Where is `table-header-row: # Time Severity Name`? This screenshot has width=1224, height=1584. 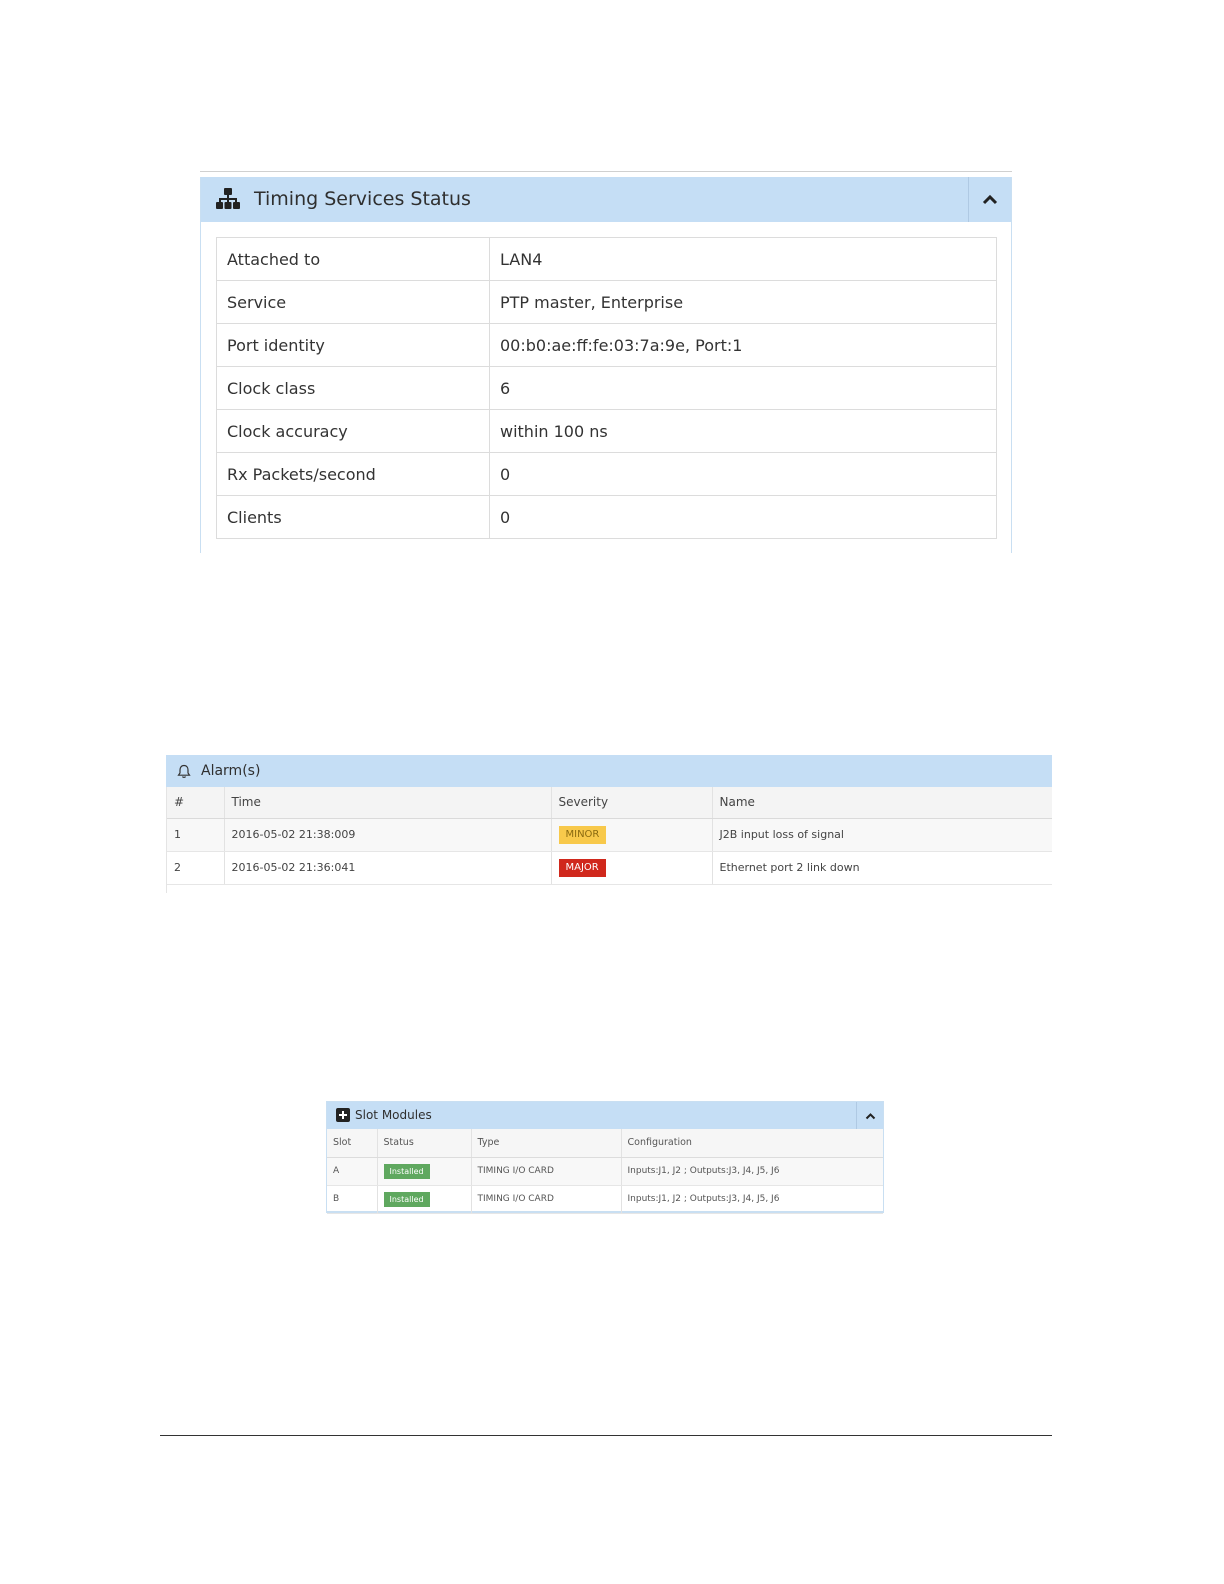
table-header-row: # Time Severity Name is located at coordinates (609, 803).